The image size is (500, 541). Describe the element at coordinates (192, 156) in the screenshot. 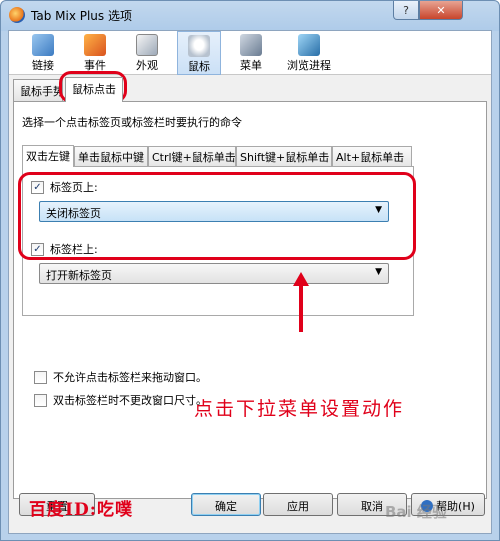

I see `tab-ctrl-click: Ctrl键+鼠标单击` at that location.